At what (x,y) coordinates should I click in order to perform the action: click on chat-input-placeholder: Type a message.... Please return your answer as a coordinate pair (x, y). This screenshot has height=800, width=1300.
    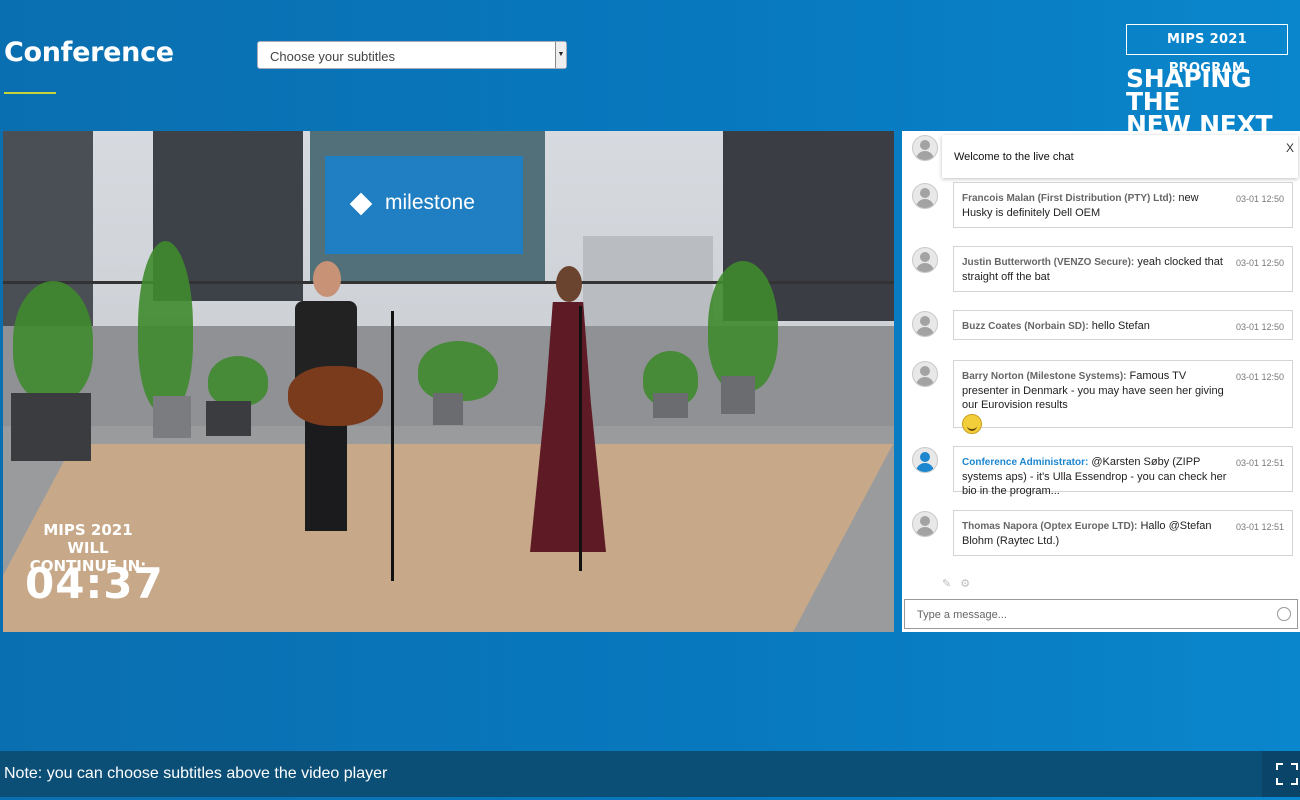
    Looking at the image, I should click on (962, 615).